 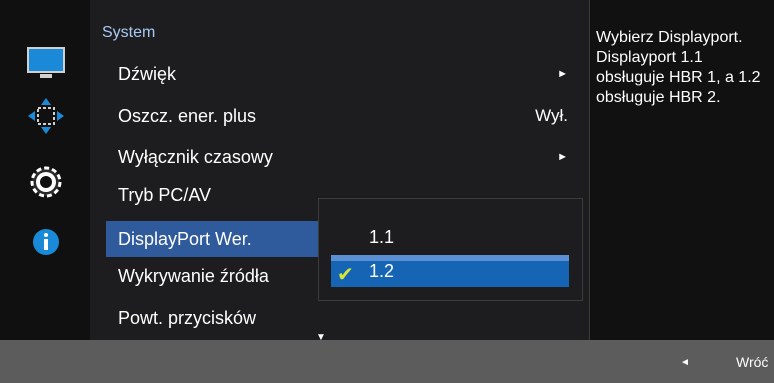 I want to click on menu-item-label: Dźwięk, so click(x=147, y=74).